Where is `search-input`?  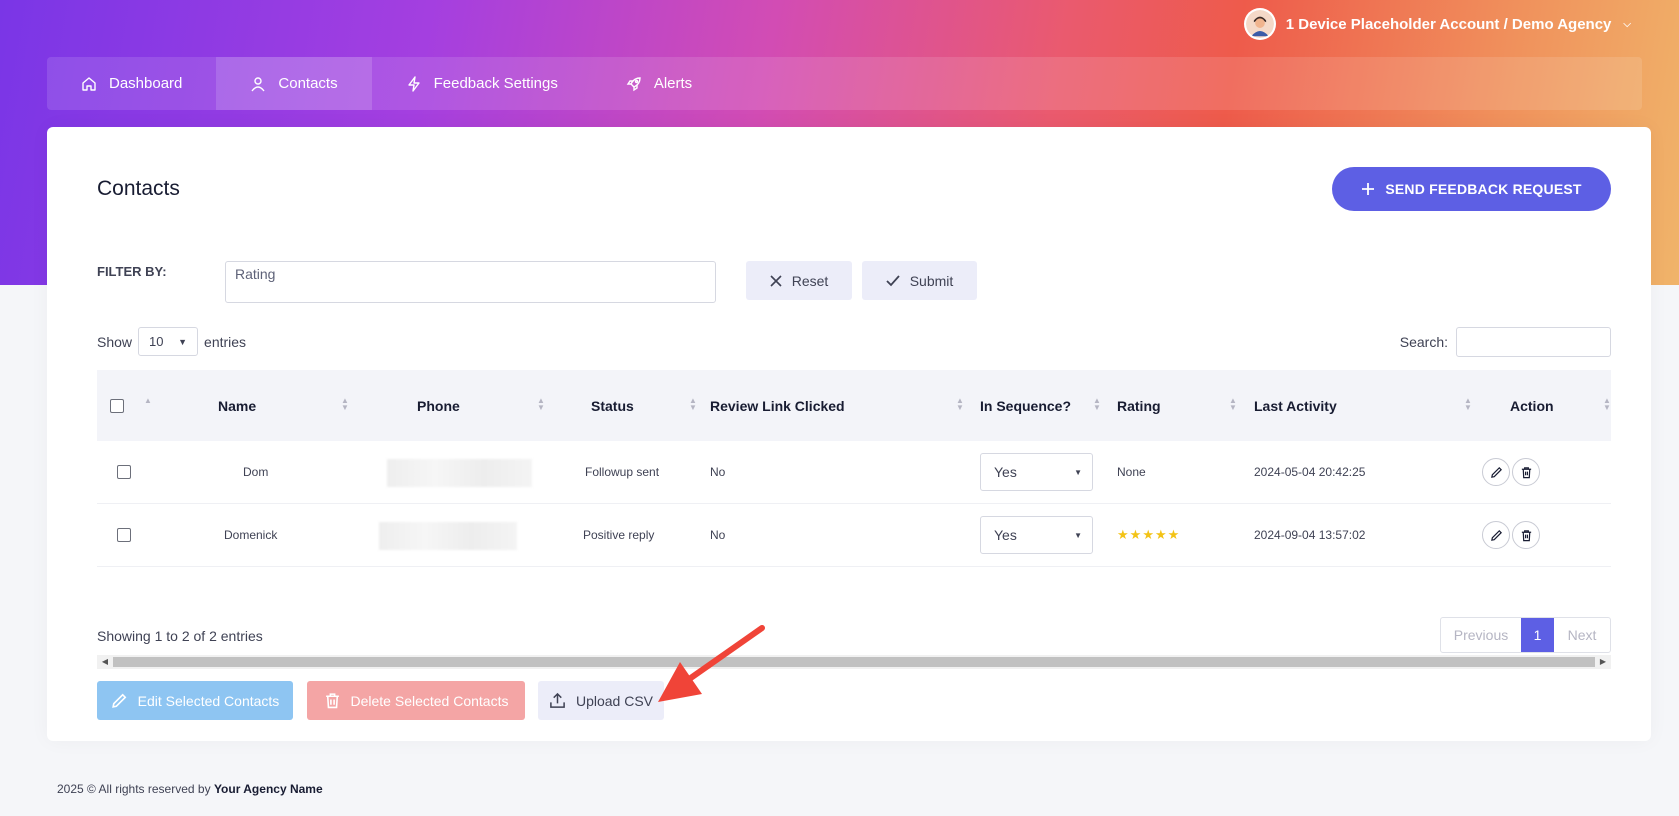
search-input is located at coordinates (1533, 342).